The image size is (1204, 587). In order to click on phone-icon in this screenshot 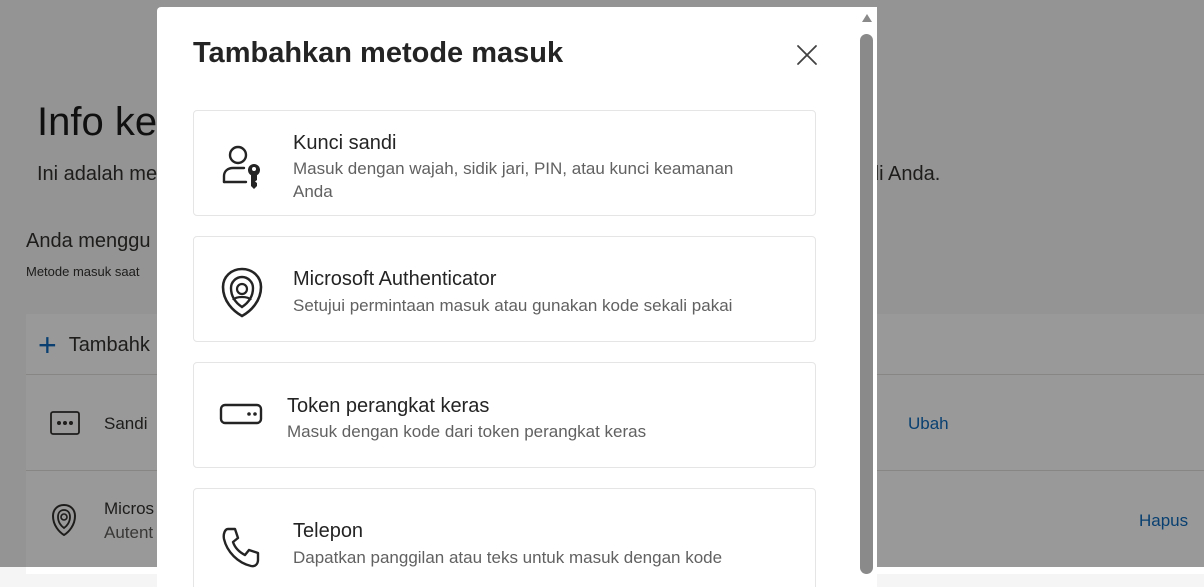, I will do `click(242, 549)`.